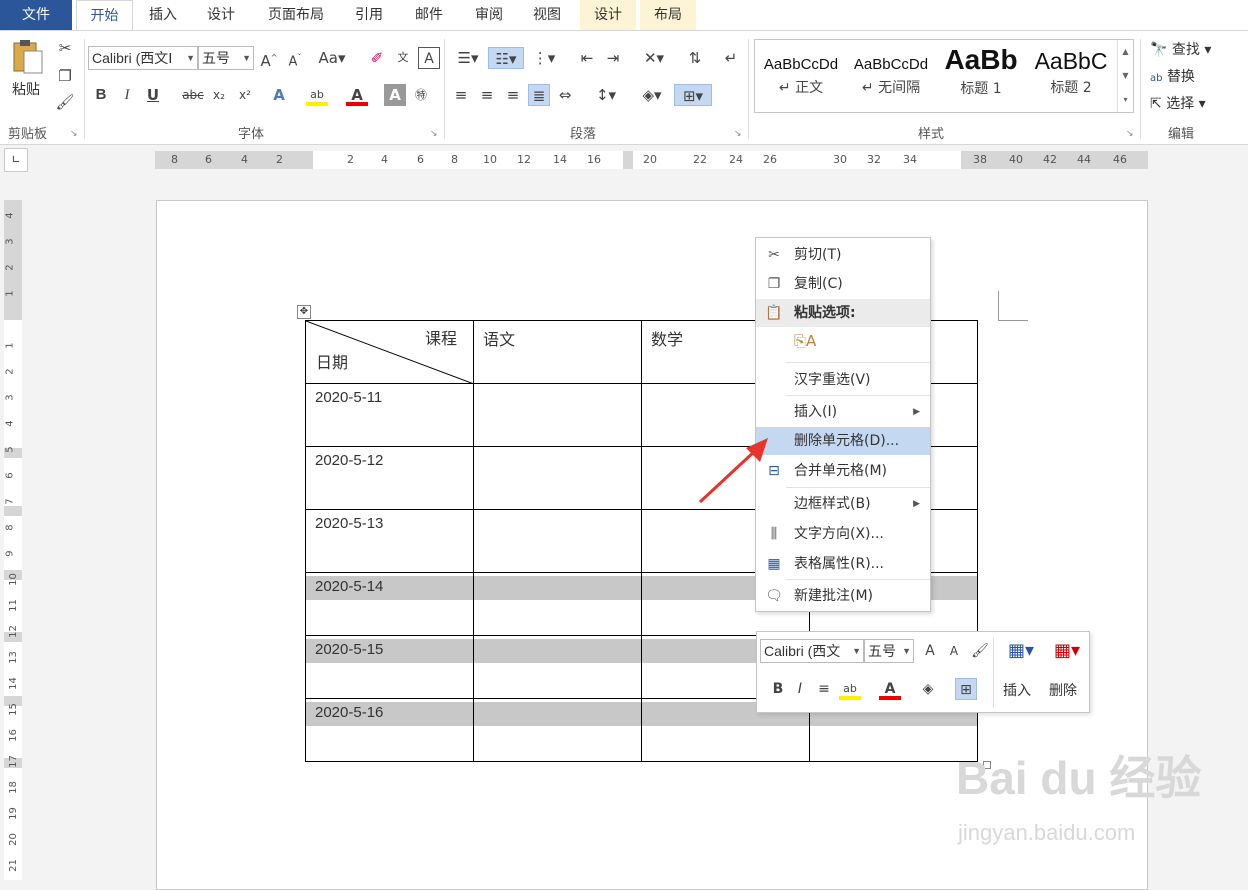 The image size is (1248, 890). Describe the element at coordinates (332, 58) in the screenshot. I see `change-case-icon: Aa▾` at that location.